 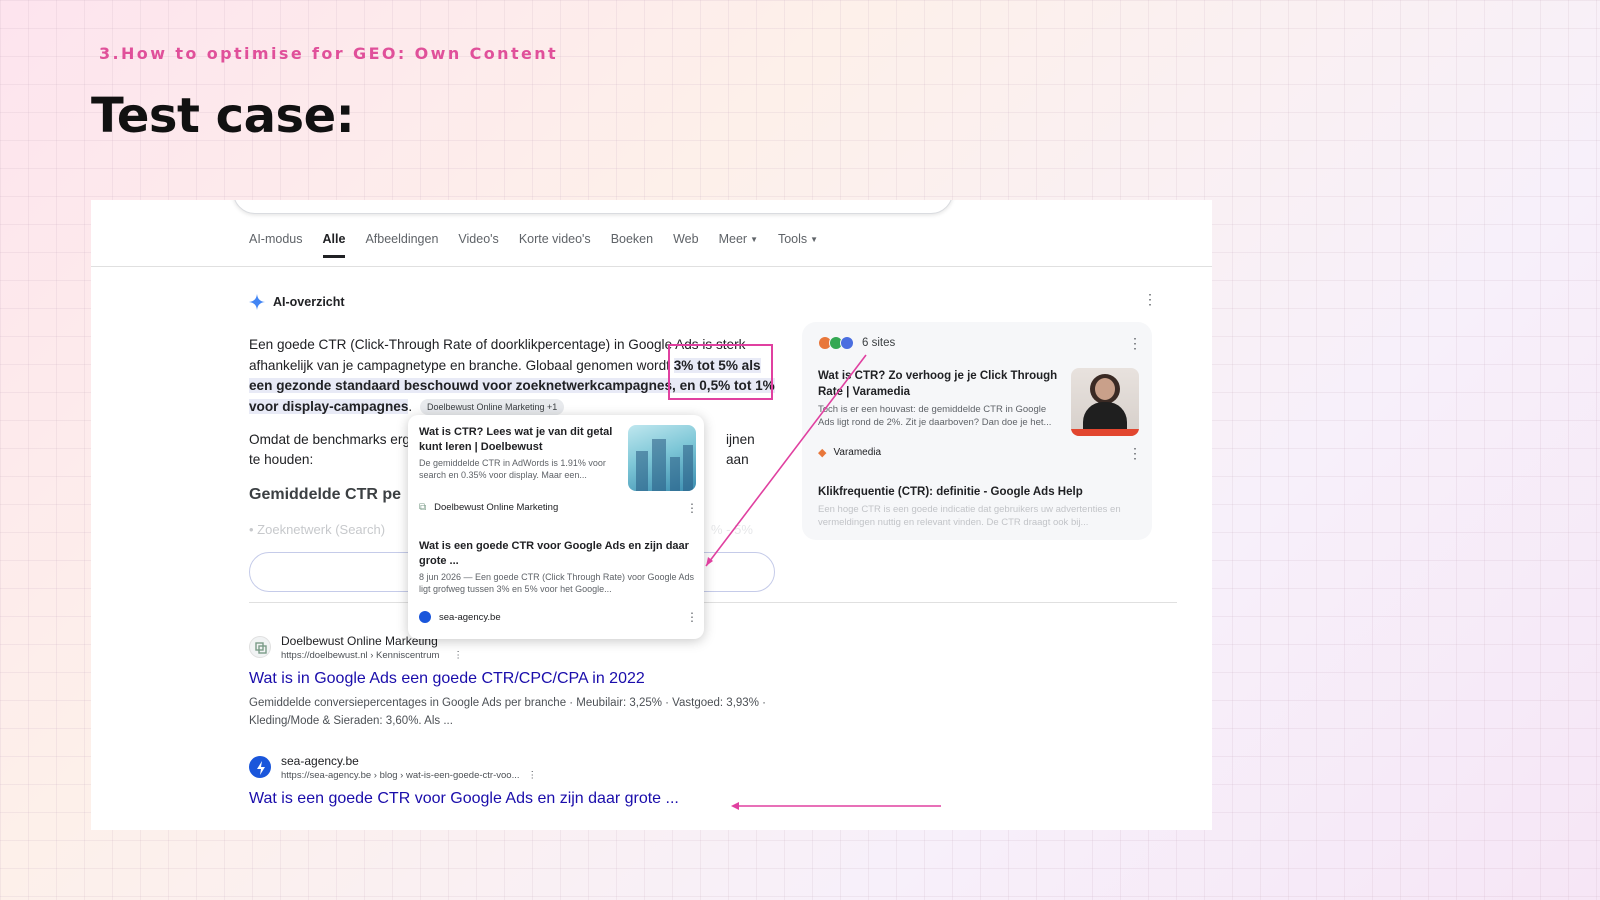 What do you see at coordinates (593, 207) in the screenshot?
I see `search-bar` at bounding box center [593, 207].